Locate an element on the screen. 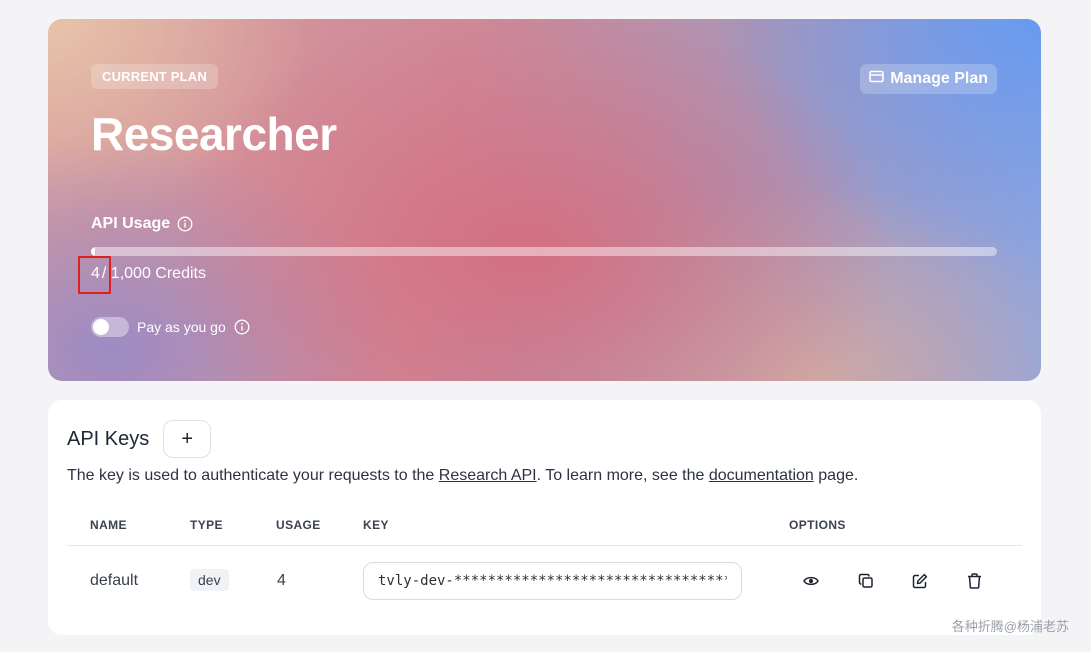 The width and height of the screenshot is (1091, 652). api-usage-heading: API Usage is located at coordinates (142, 224).